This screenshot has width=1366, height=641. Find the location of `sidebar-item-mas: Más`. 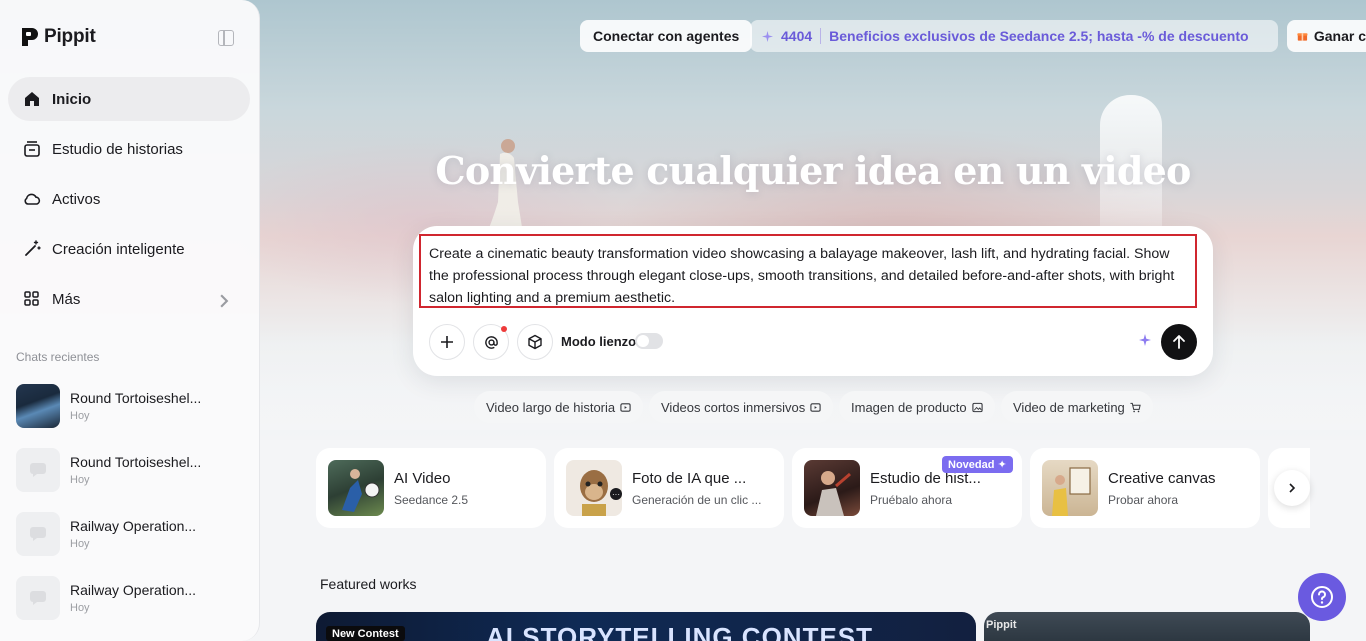

sidebar-item-mas: Más is located at coordinates (129, 299).